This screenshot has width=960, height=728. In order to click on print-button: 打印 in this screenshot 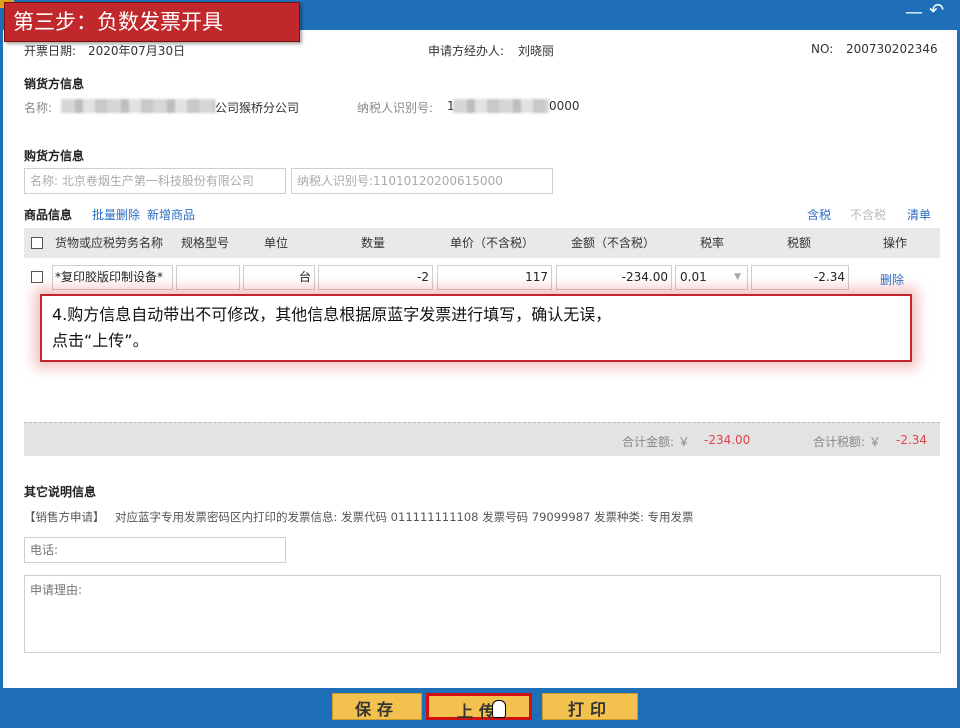, I will do `click(590, 706)`.